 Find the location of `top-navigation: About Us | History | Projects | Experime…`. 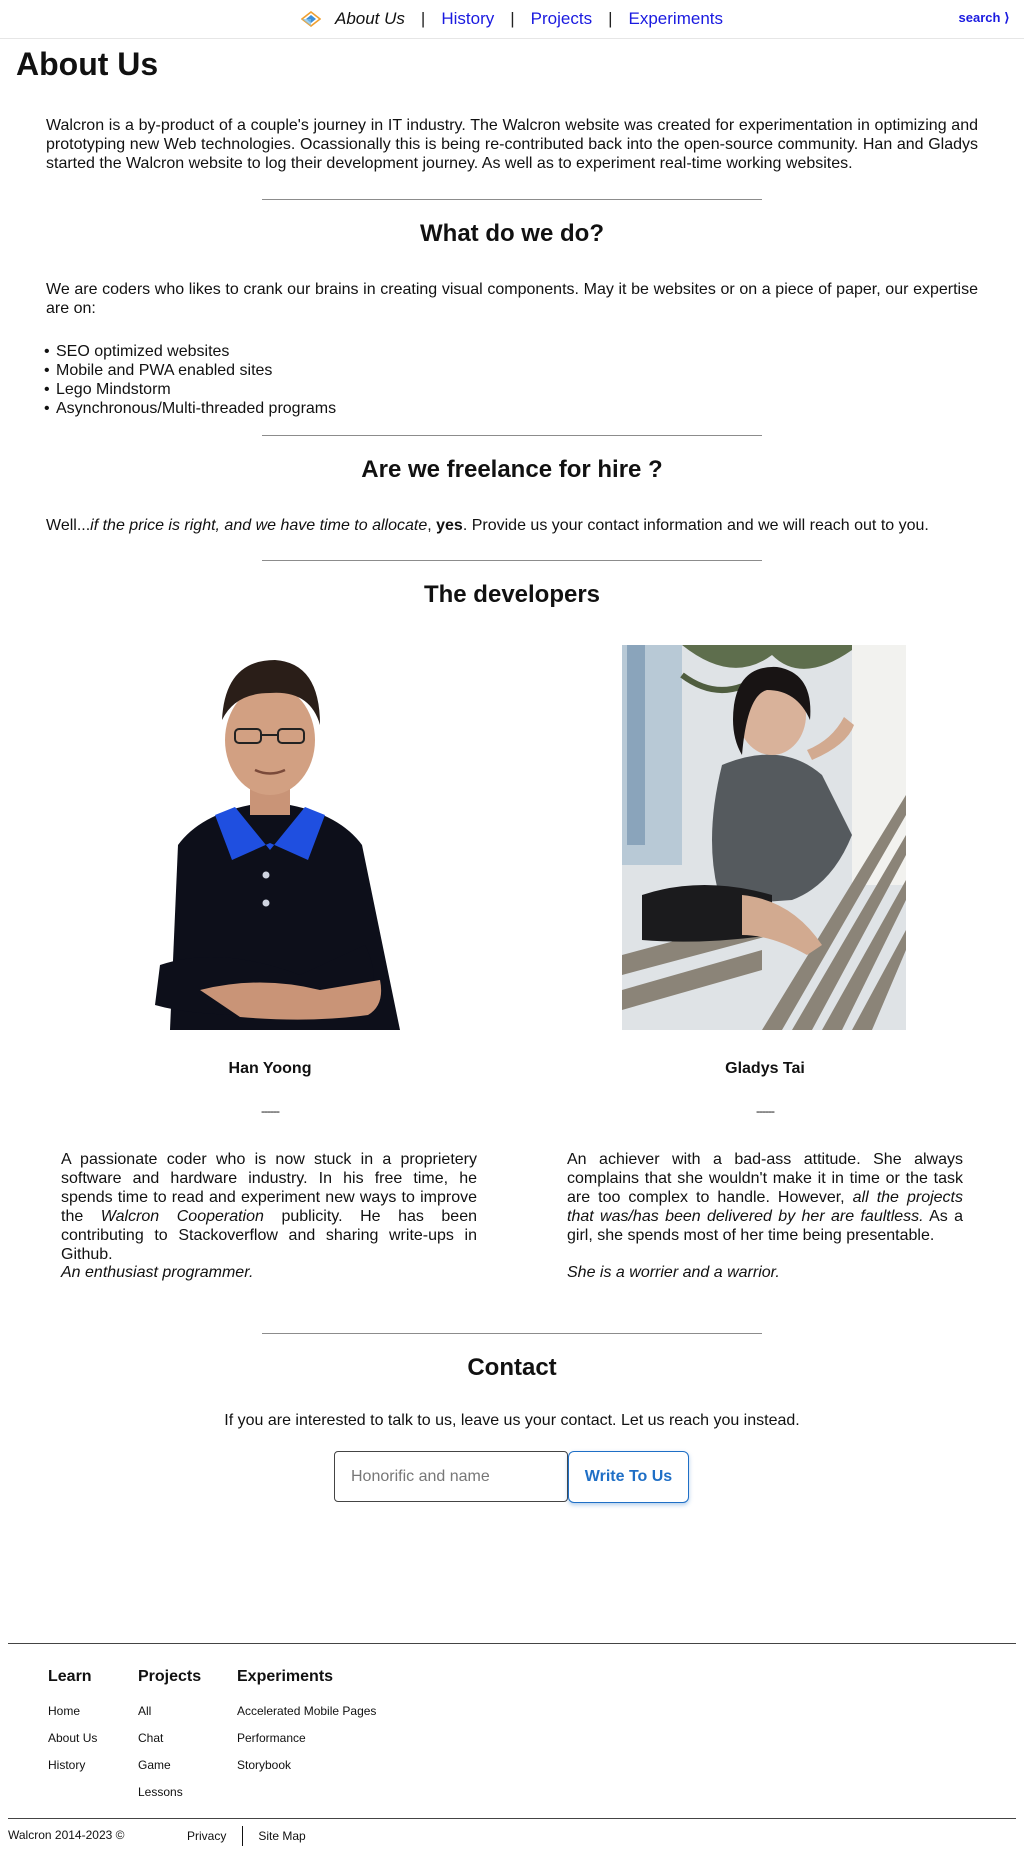

top-navigation: About Us | History | Projects | Experime… is located at coordinates (512, 19).